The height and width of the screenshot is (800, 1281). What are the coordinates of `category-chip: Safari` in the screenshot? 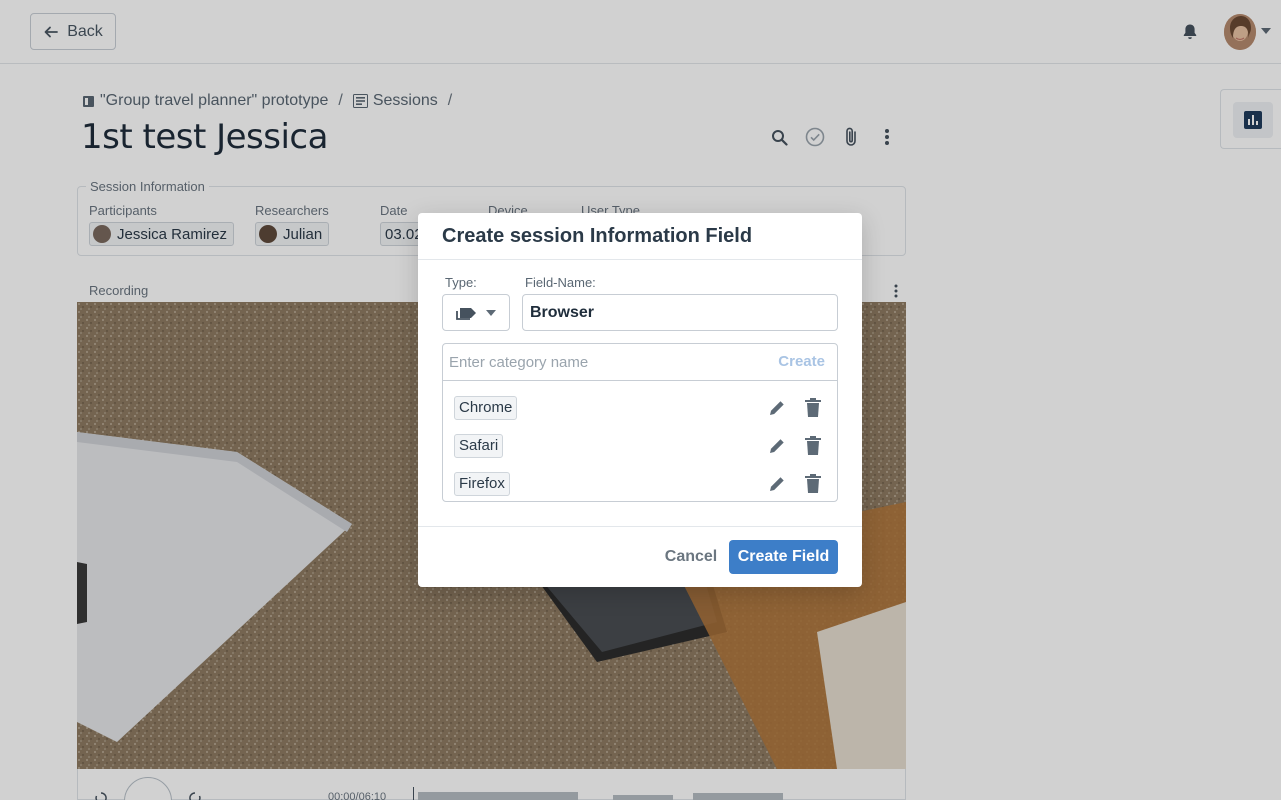 It's located at (479, 446).